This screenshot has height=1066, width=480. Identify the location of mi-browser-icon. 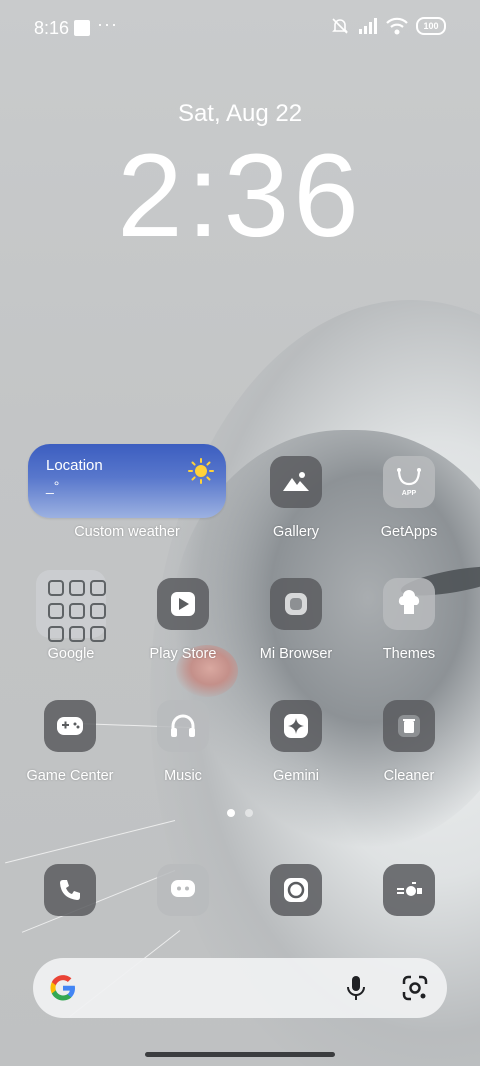
(296, 604).